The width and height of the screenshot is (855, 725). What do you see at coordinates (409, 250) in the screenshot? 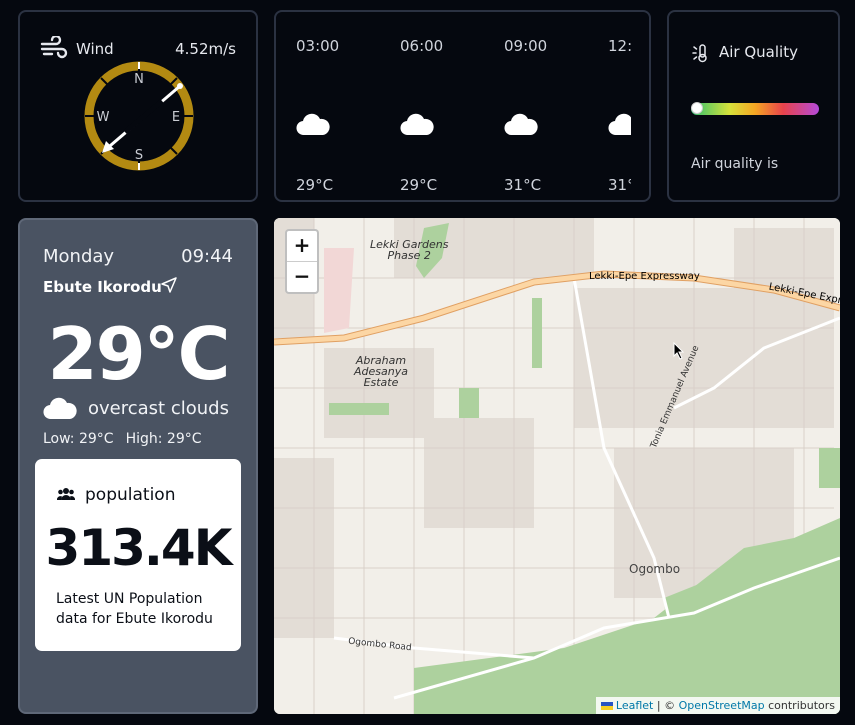
I see `map-label-lekki-gardens: Lekki Gardens Phase 2` at bounding box center [409, 250].